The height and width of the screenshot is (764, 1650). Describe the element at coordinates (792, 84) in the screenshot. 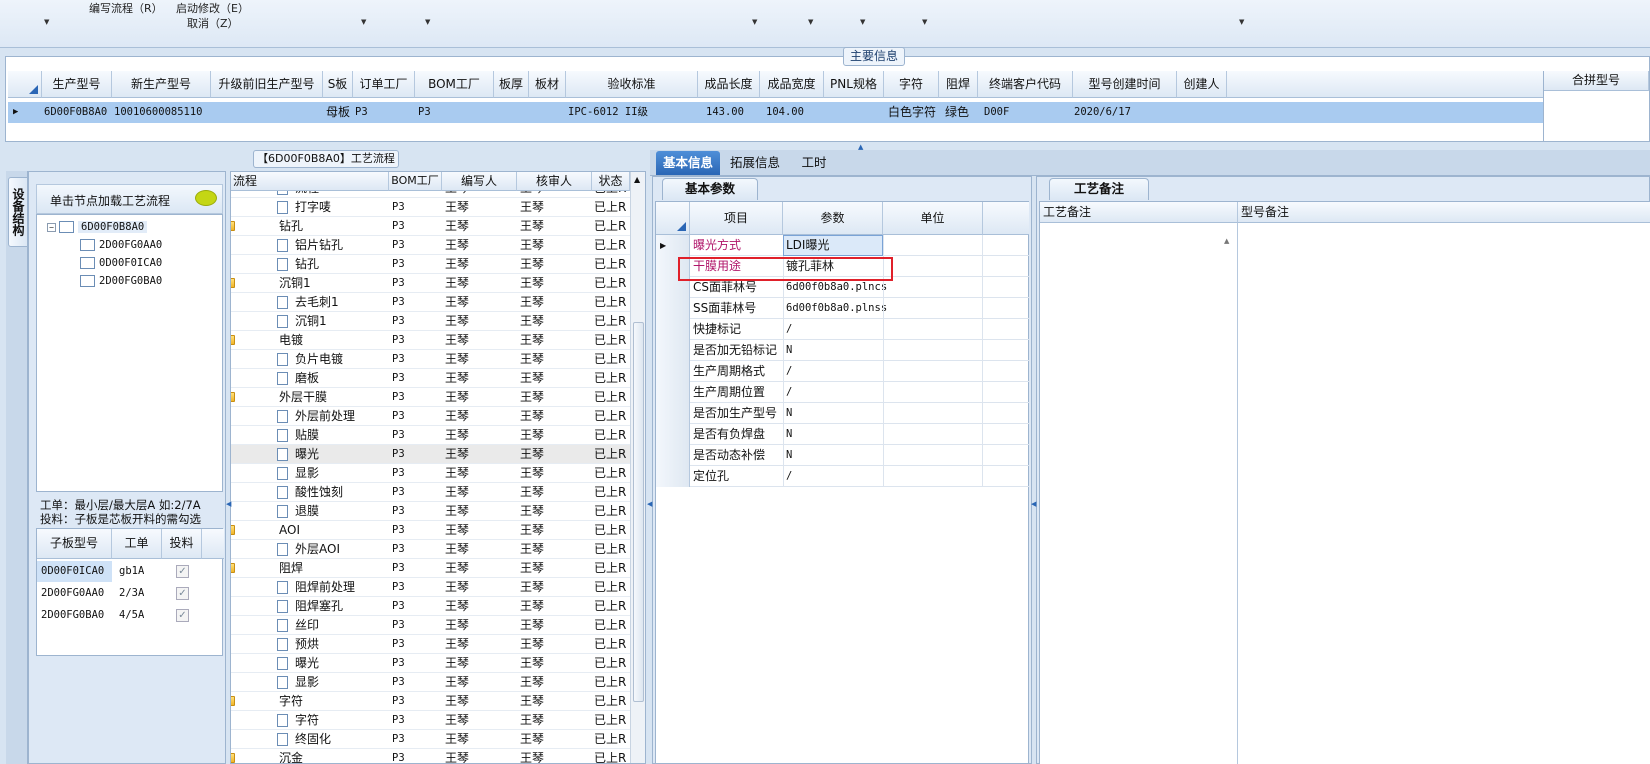

I see `col-header: 成品宽度` at that location.